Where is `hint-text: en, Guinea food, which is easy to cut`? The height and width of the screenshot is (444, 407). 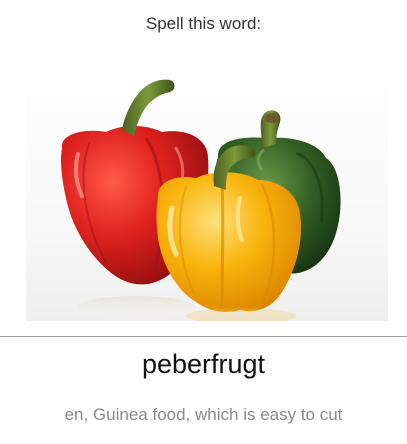
hint-text: en, Guinea food, which is easy to cut is located at coordinates (203, 414).